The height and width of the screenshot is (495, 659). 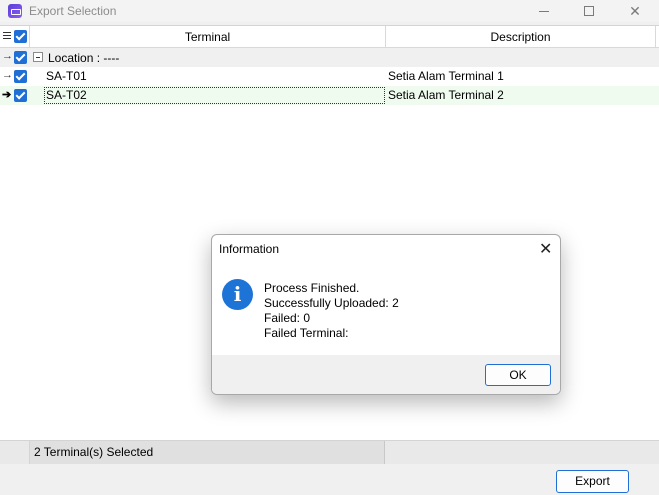 I want to click on current-row-arrow-icon: ➔, so click(x=7, y=95).